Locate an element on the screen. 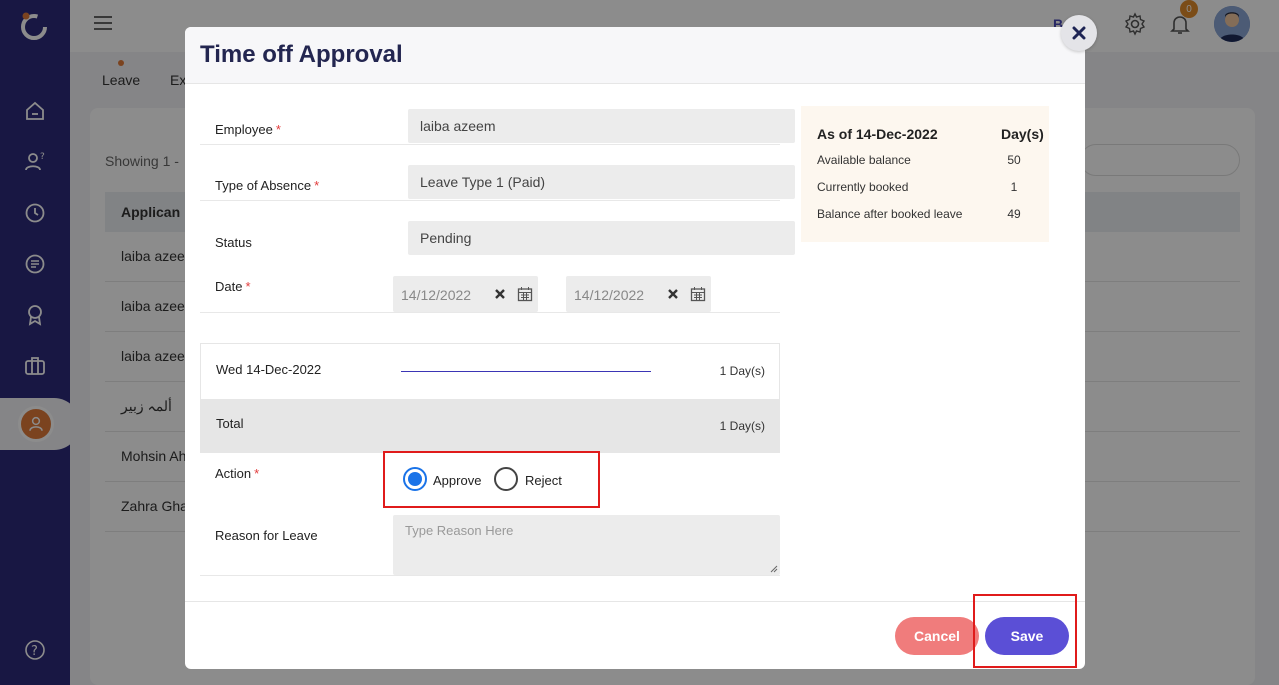  modal-header: Time off Approval is located at coordinates (635, 55).